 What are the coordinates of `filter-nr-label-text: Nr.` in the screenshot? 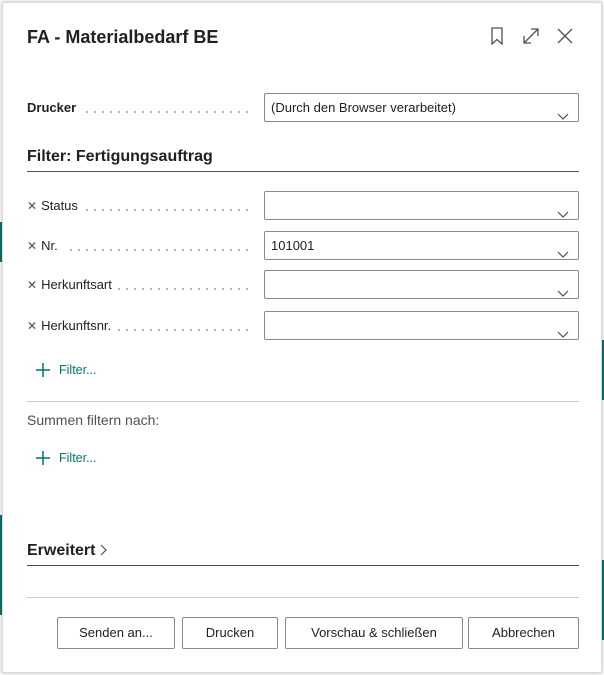 It's located at (49, 245).